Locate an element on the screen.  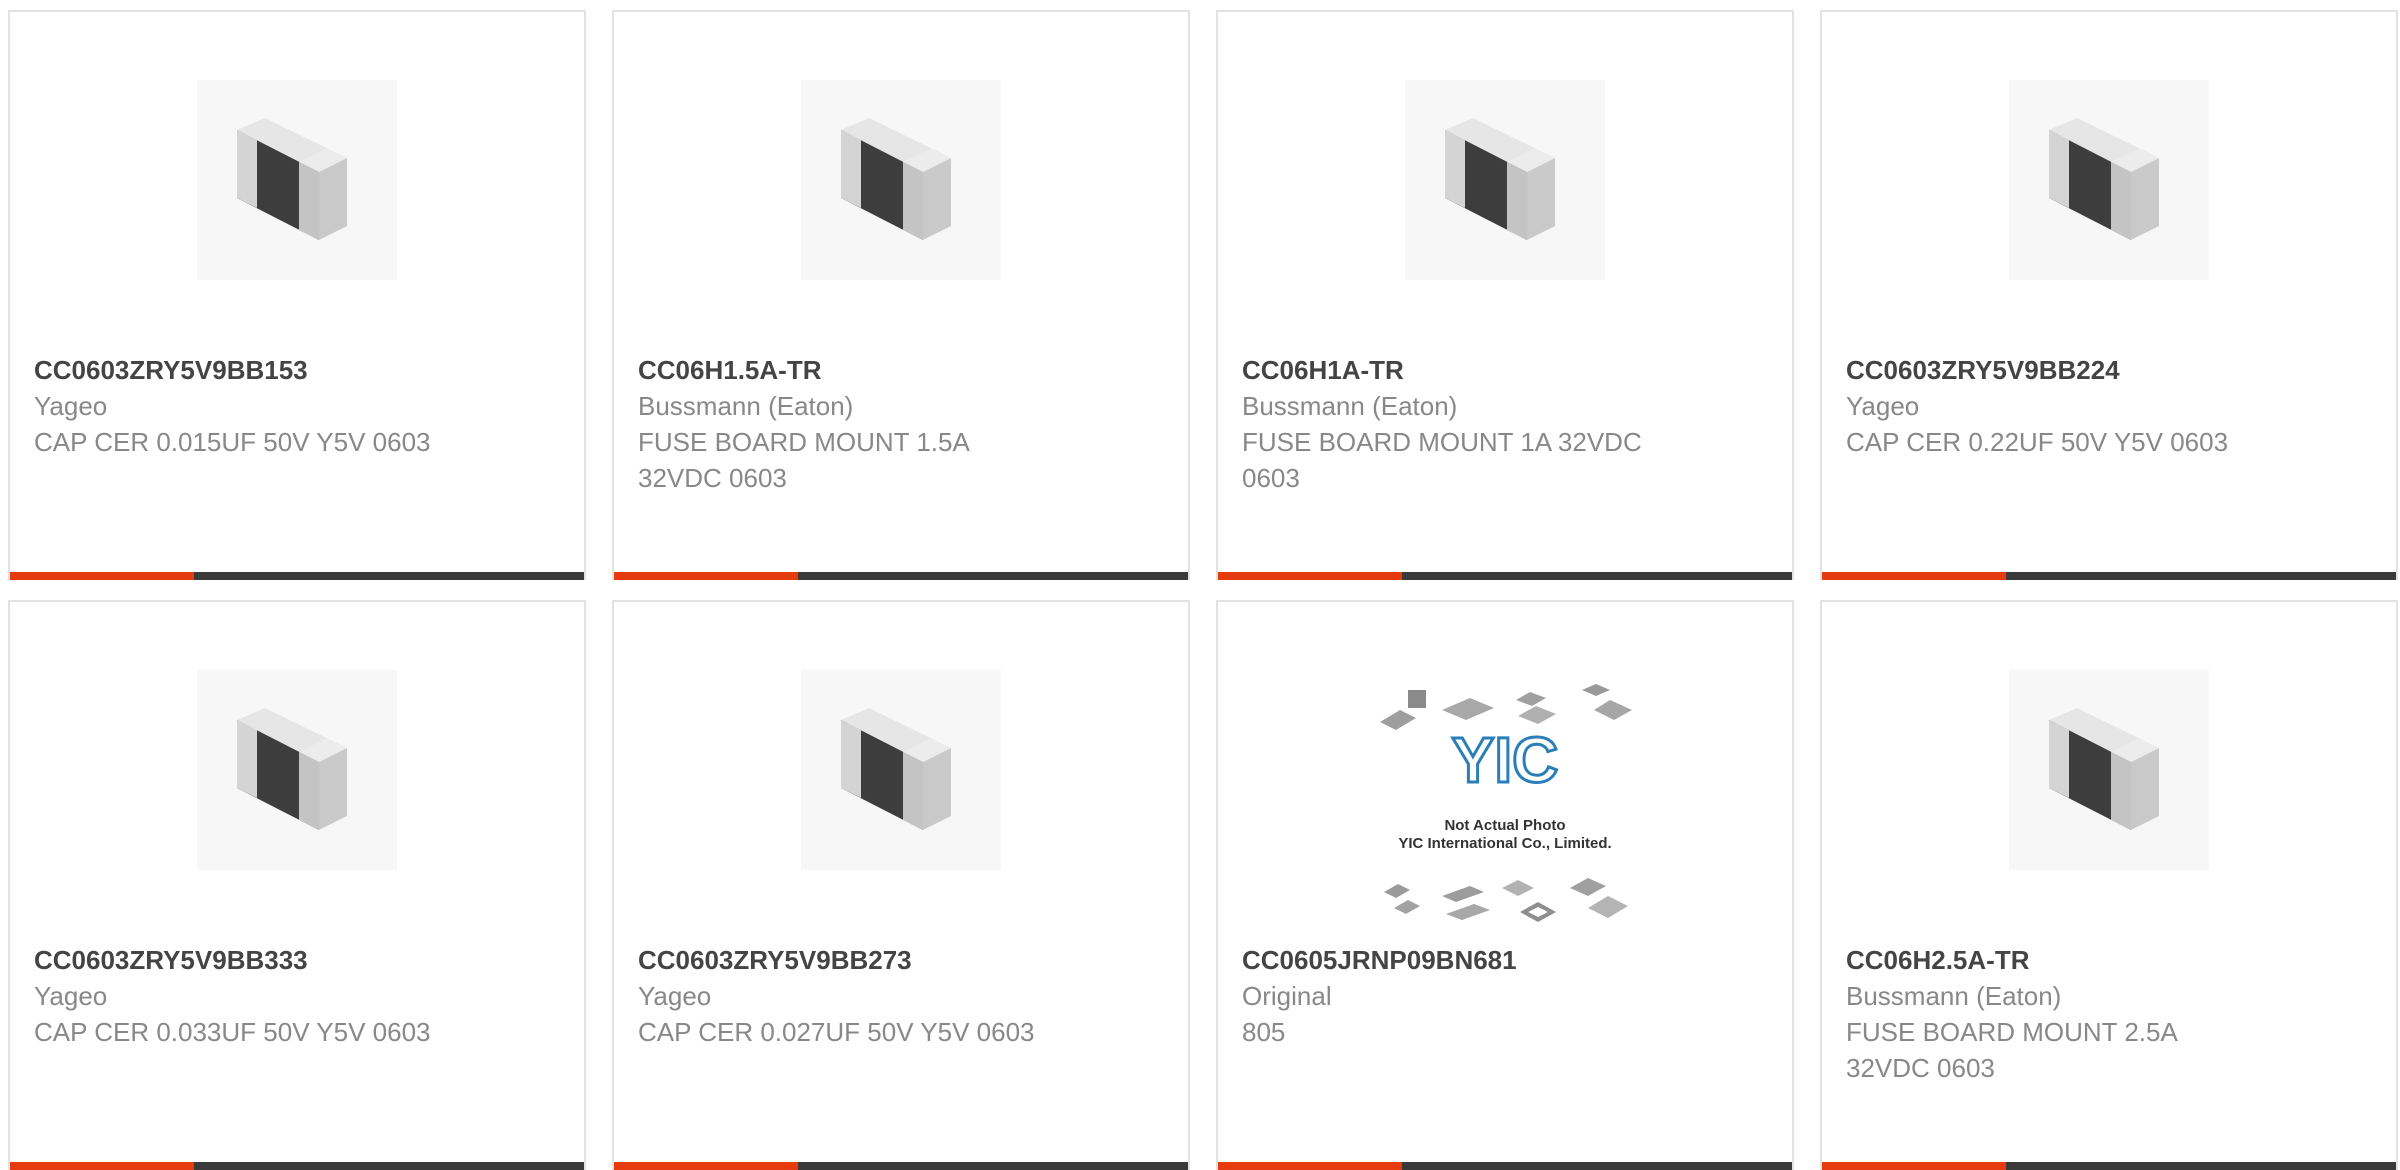
part-number-link: CC0603ZRY5V9BB224 is located at coordinates (2109, 370).